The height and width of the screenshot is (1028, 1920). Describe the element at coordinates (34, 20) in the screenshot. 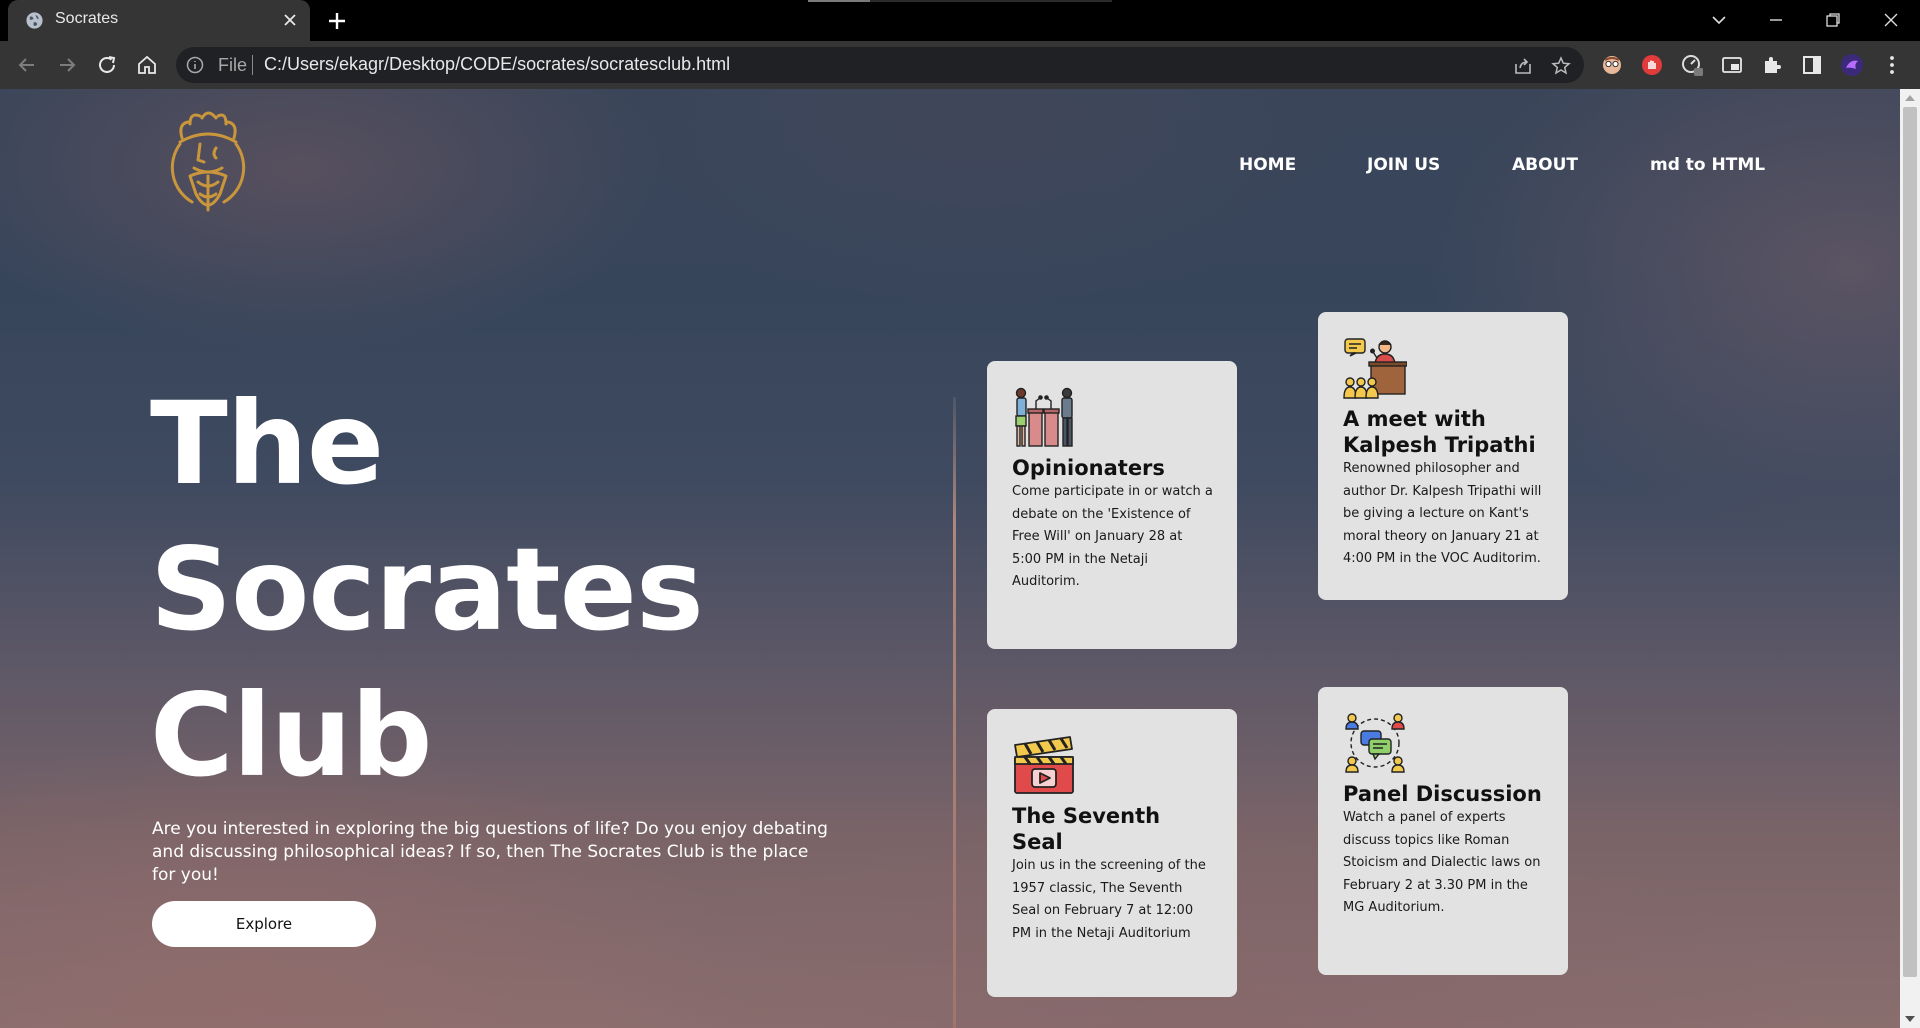

I see `globe-icon` at that location.